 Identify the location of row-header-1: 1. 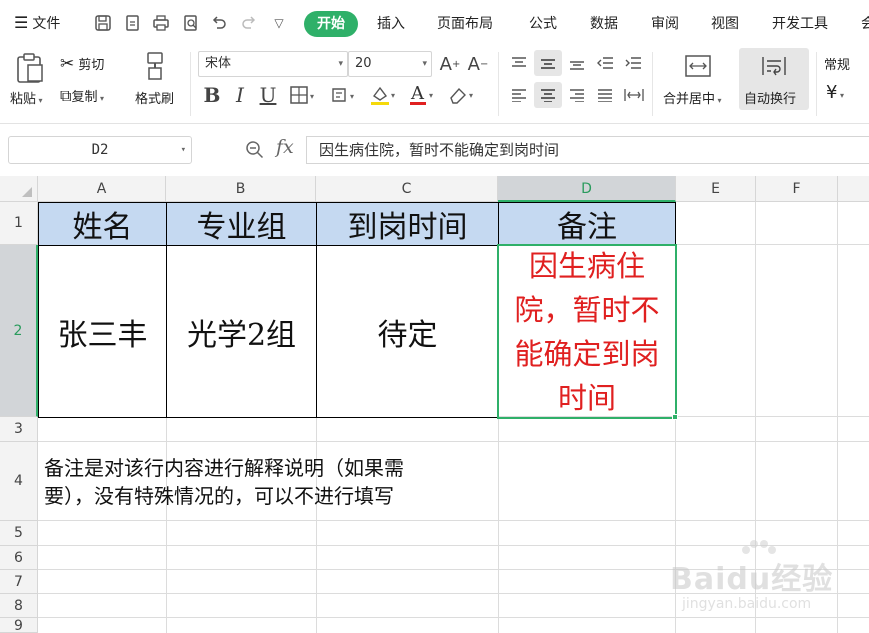
(19, 223).